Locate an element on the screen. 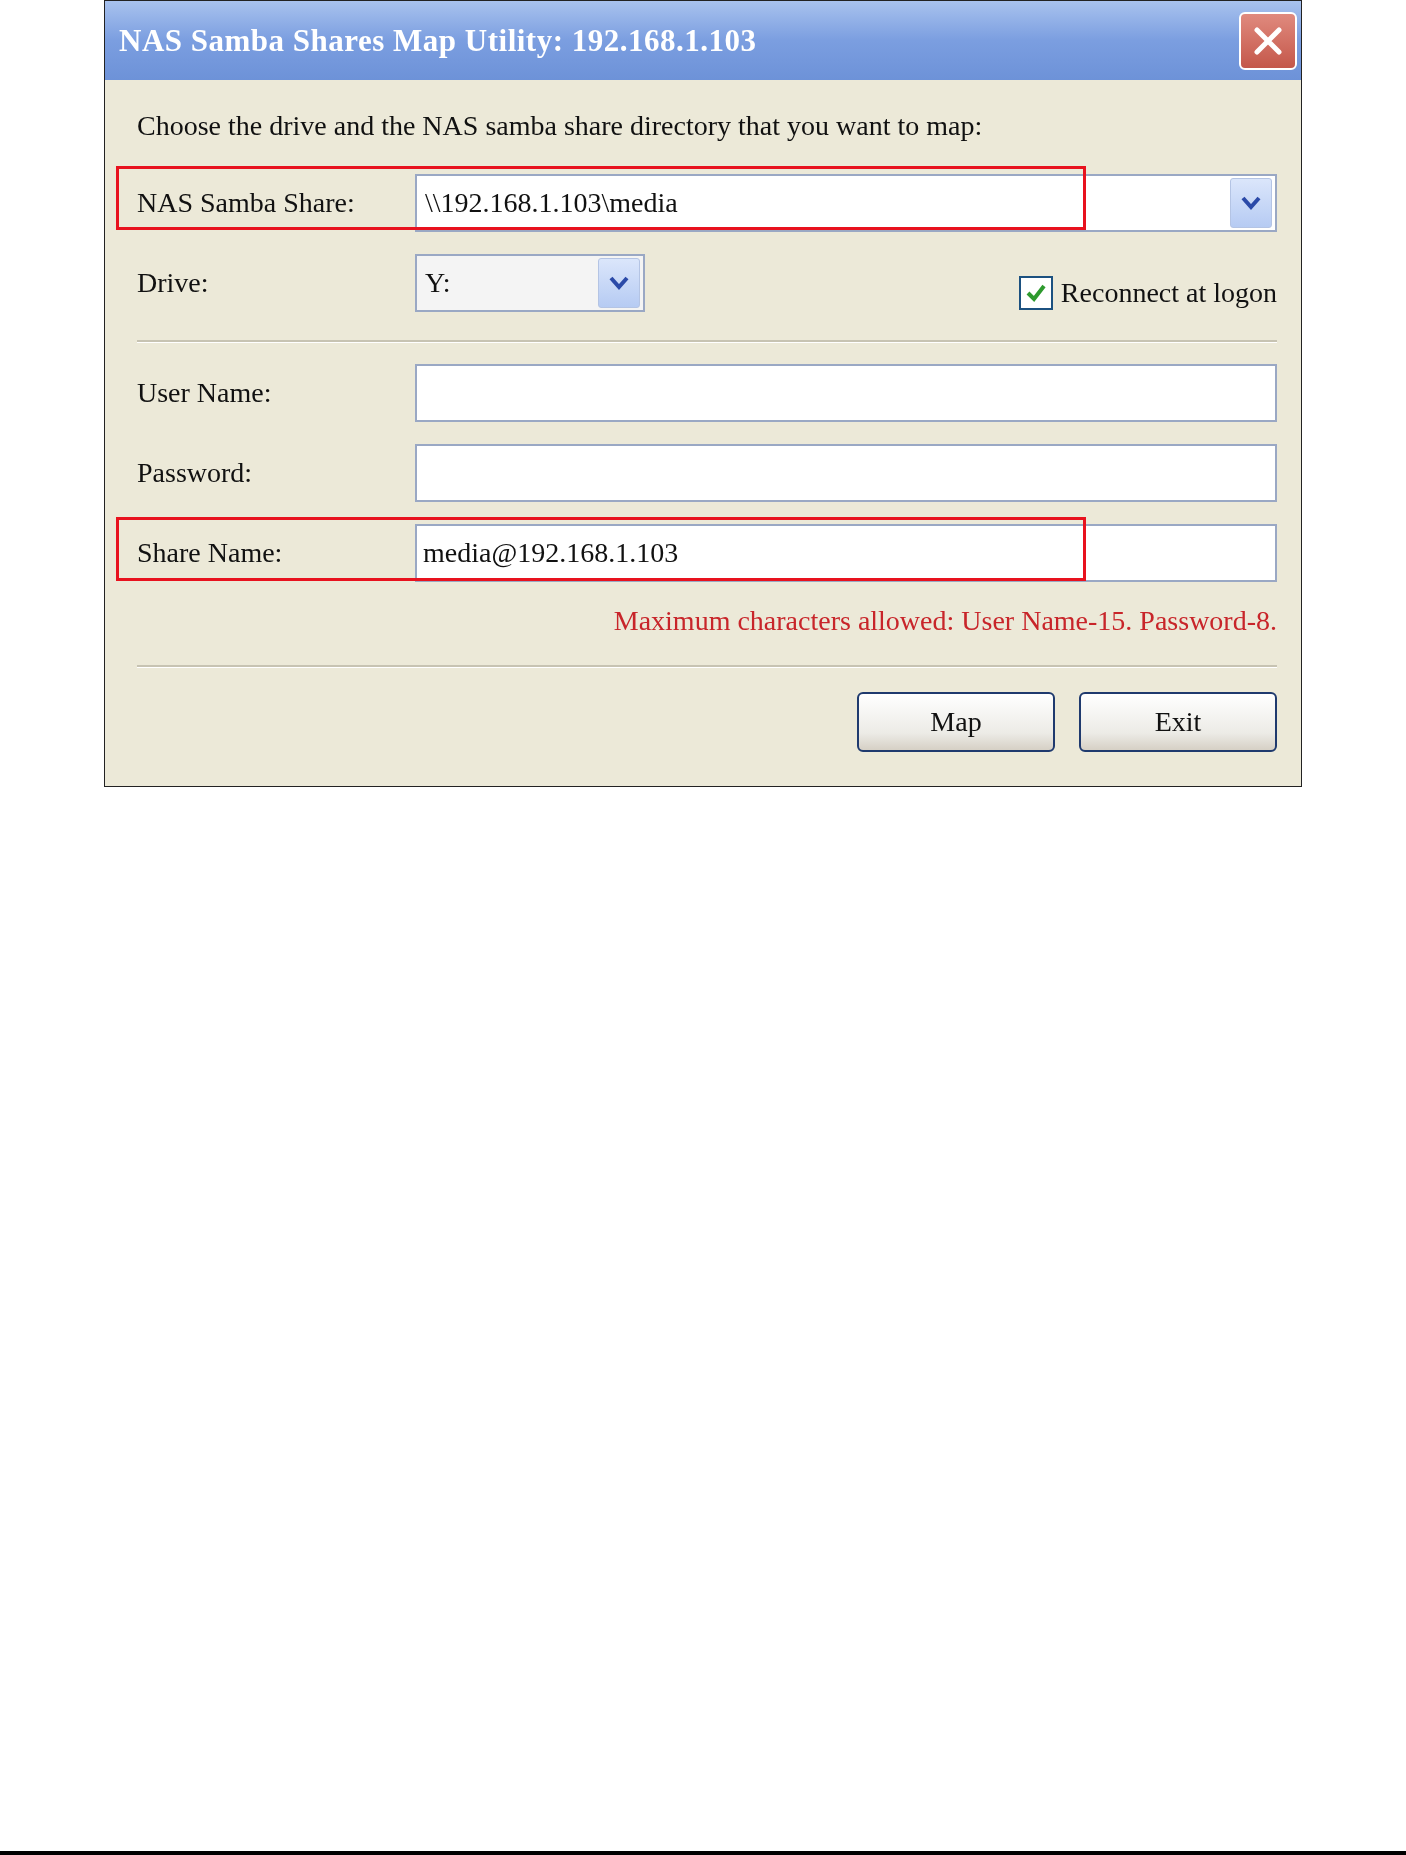 This screenshot has width=1406, height=1855. drive-combo-box: Y: is located at coordinates (530, 283).